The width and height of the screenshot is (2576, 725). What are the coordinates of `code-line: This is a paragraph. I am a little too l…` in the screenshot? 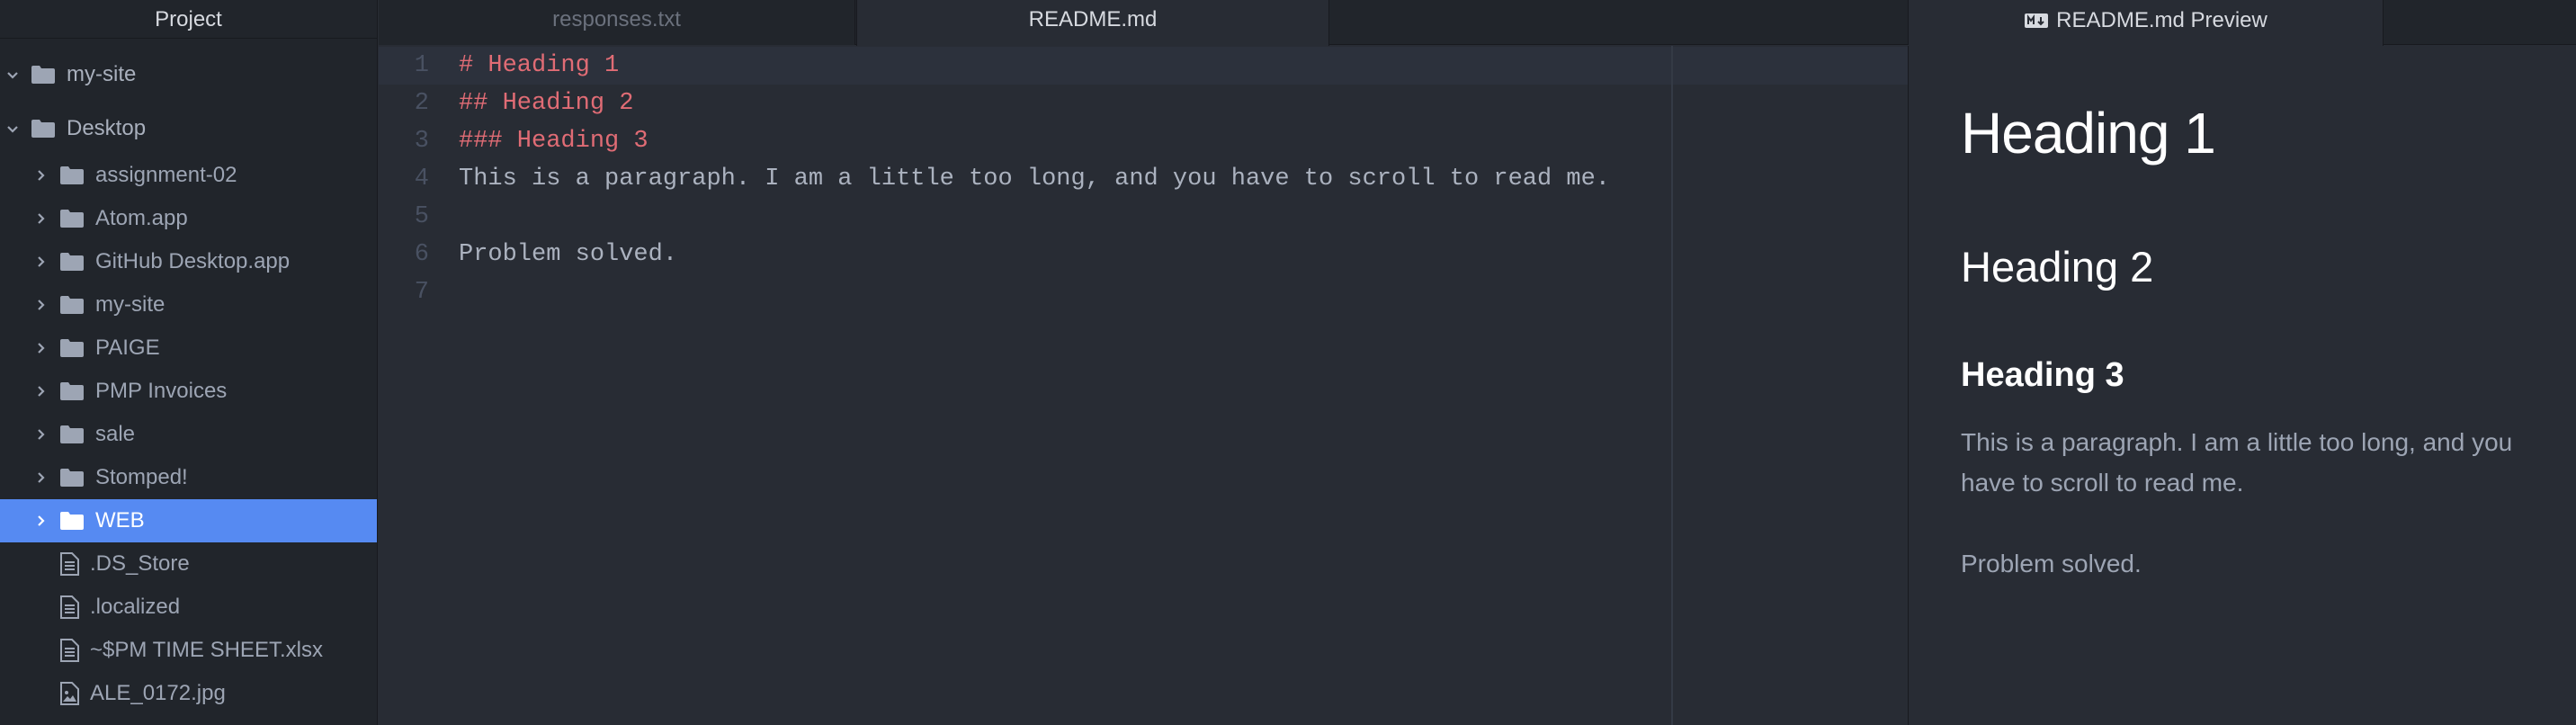 It's located at (1035, 179).